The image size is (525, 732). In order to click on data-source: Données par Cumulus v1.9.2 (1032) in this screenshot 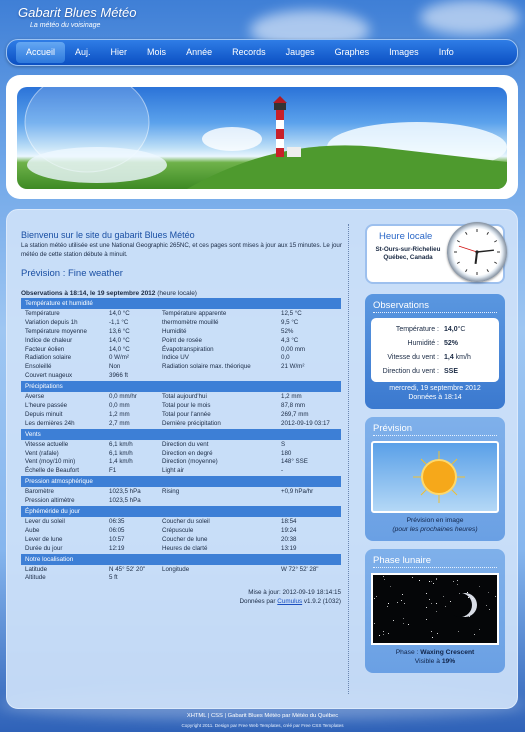, I will do `click(181, 601)`.